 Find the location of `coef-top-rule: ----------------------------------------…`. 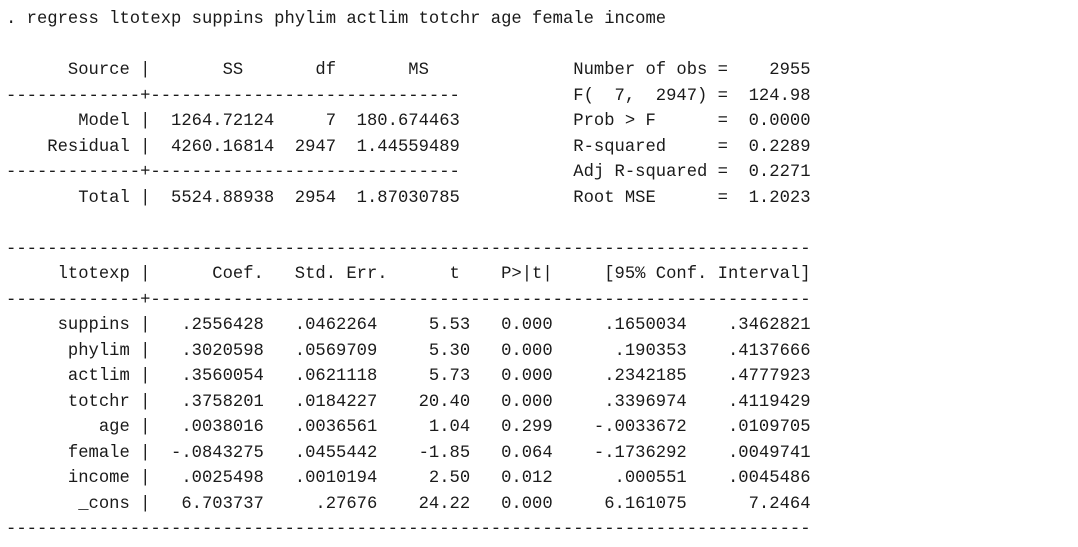

coef-top-rule: ----------------------------------------… is located at coordinates (408, 249).